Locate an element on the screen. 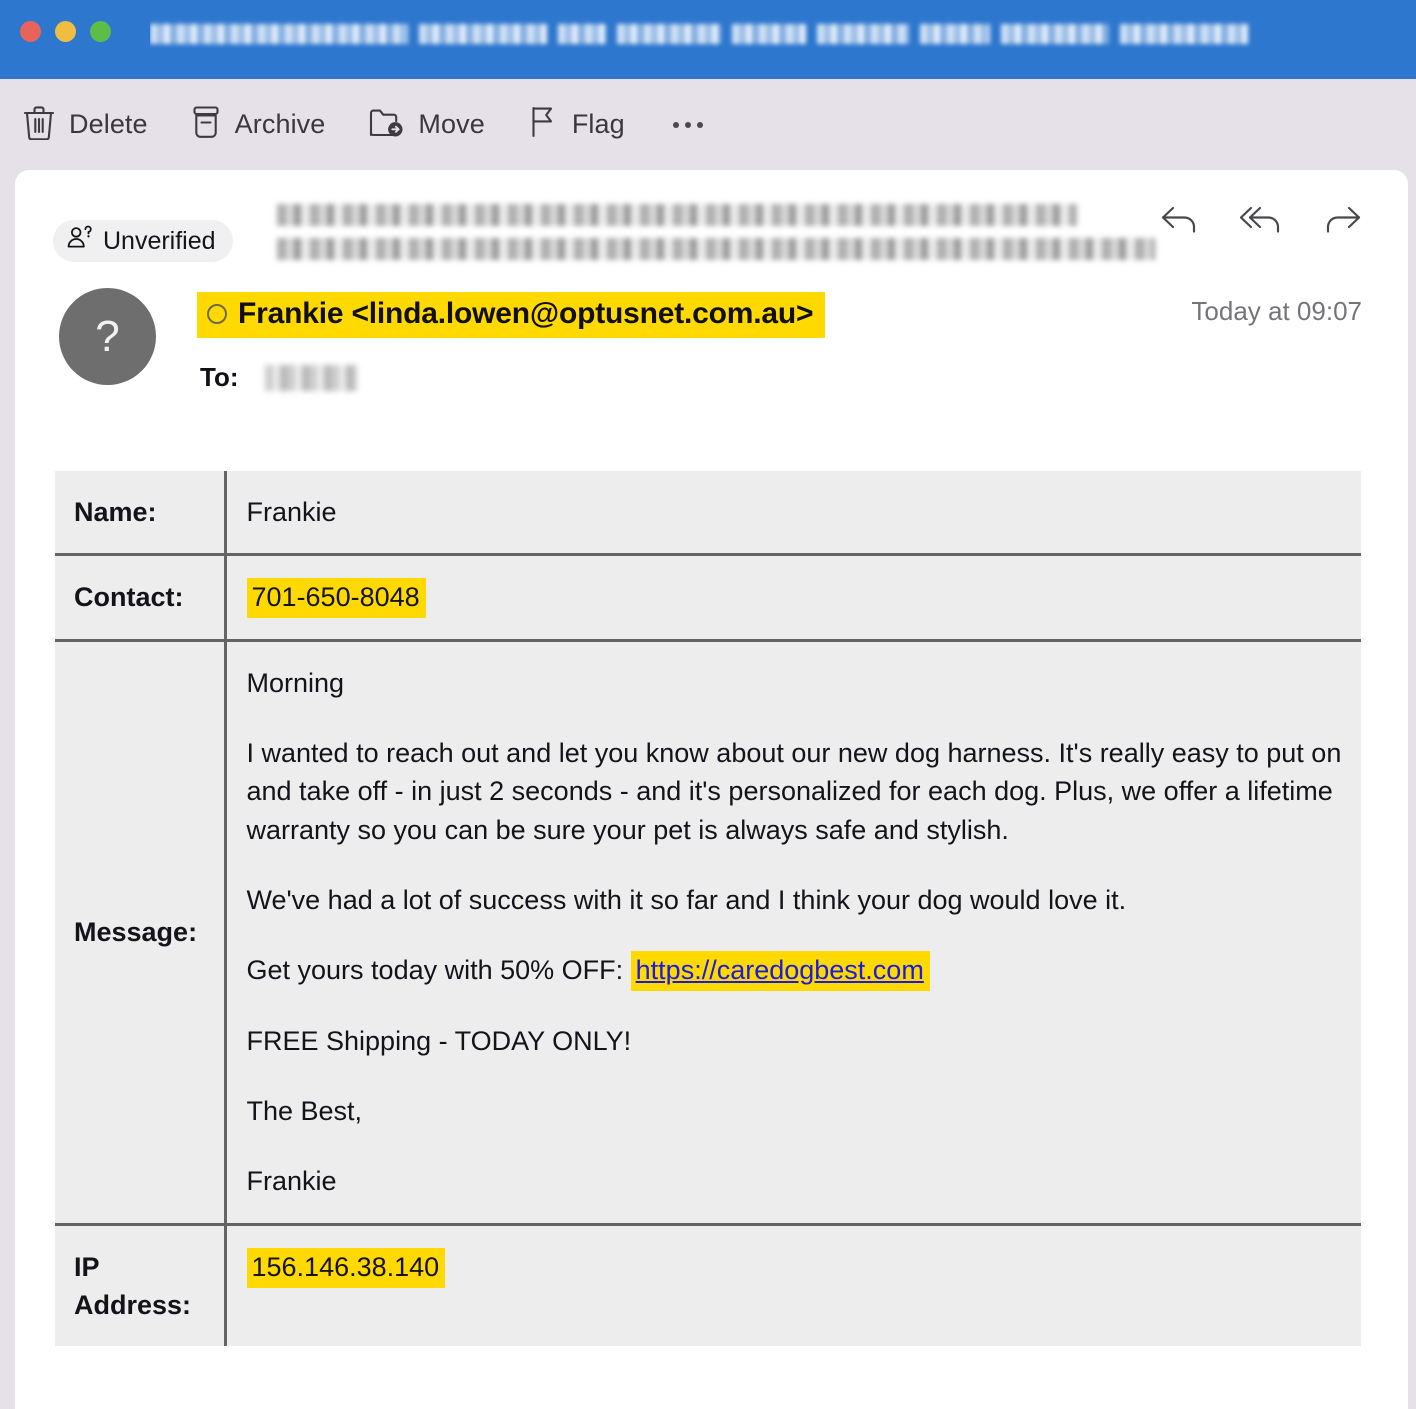  table-row: IP Address: 156.146.38.140 is located at coordinates (708, 1285).